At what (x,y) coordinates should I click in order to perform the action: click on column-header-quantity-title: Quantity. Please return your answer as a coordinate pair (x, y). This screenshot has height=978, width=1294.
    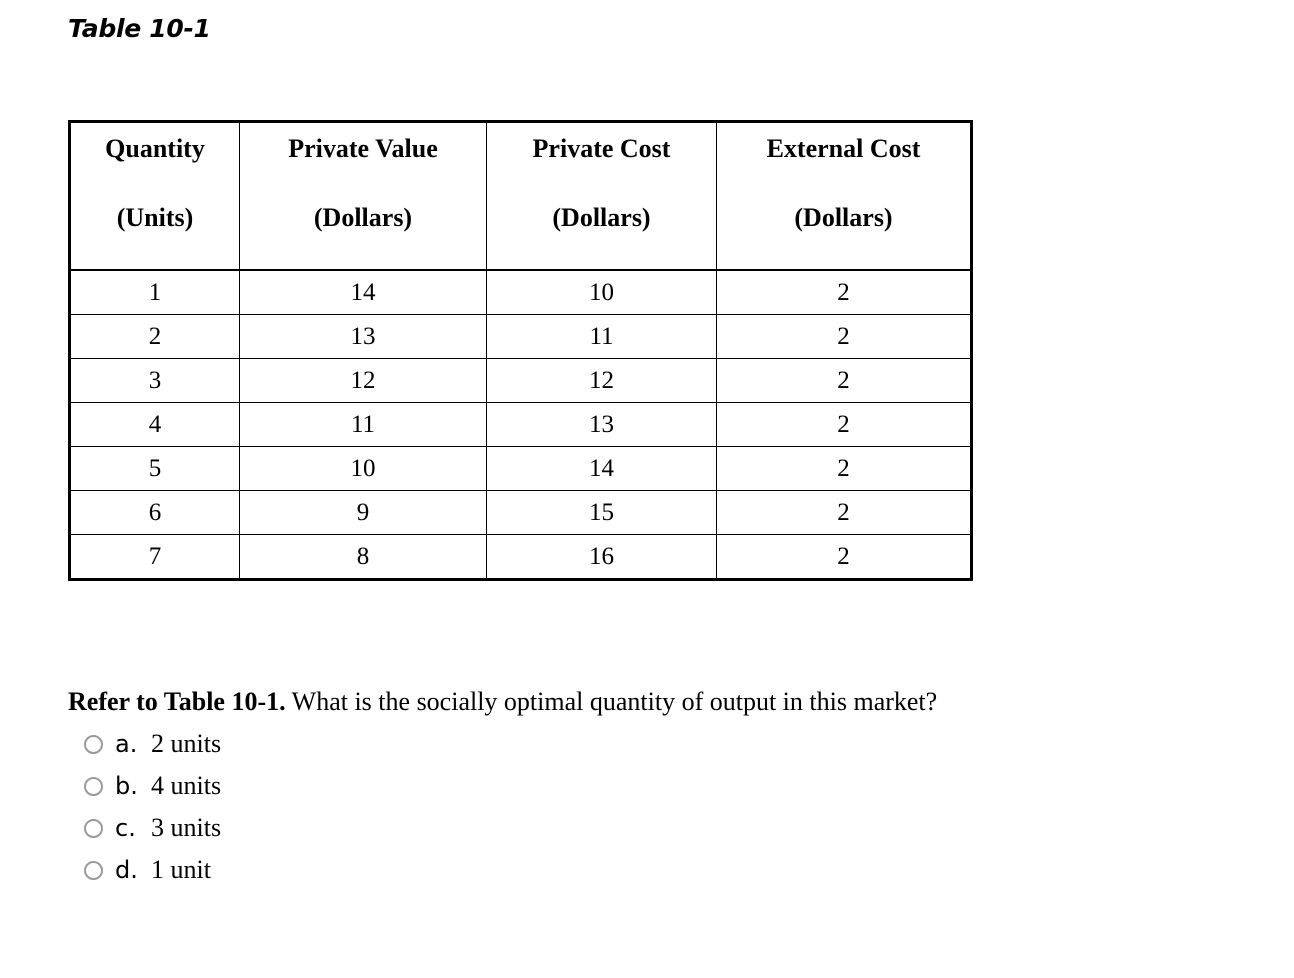
    Looking at the image, I should click on (155, 148).